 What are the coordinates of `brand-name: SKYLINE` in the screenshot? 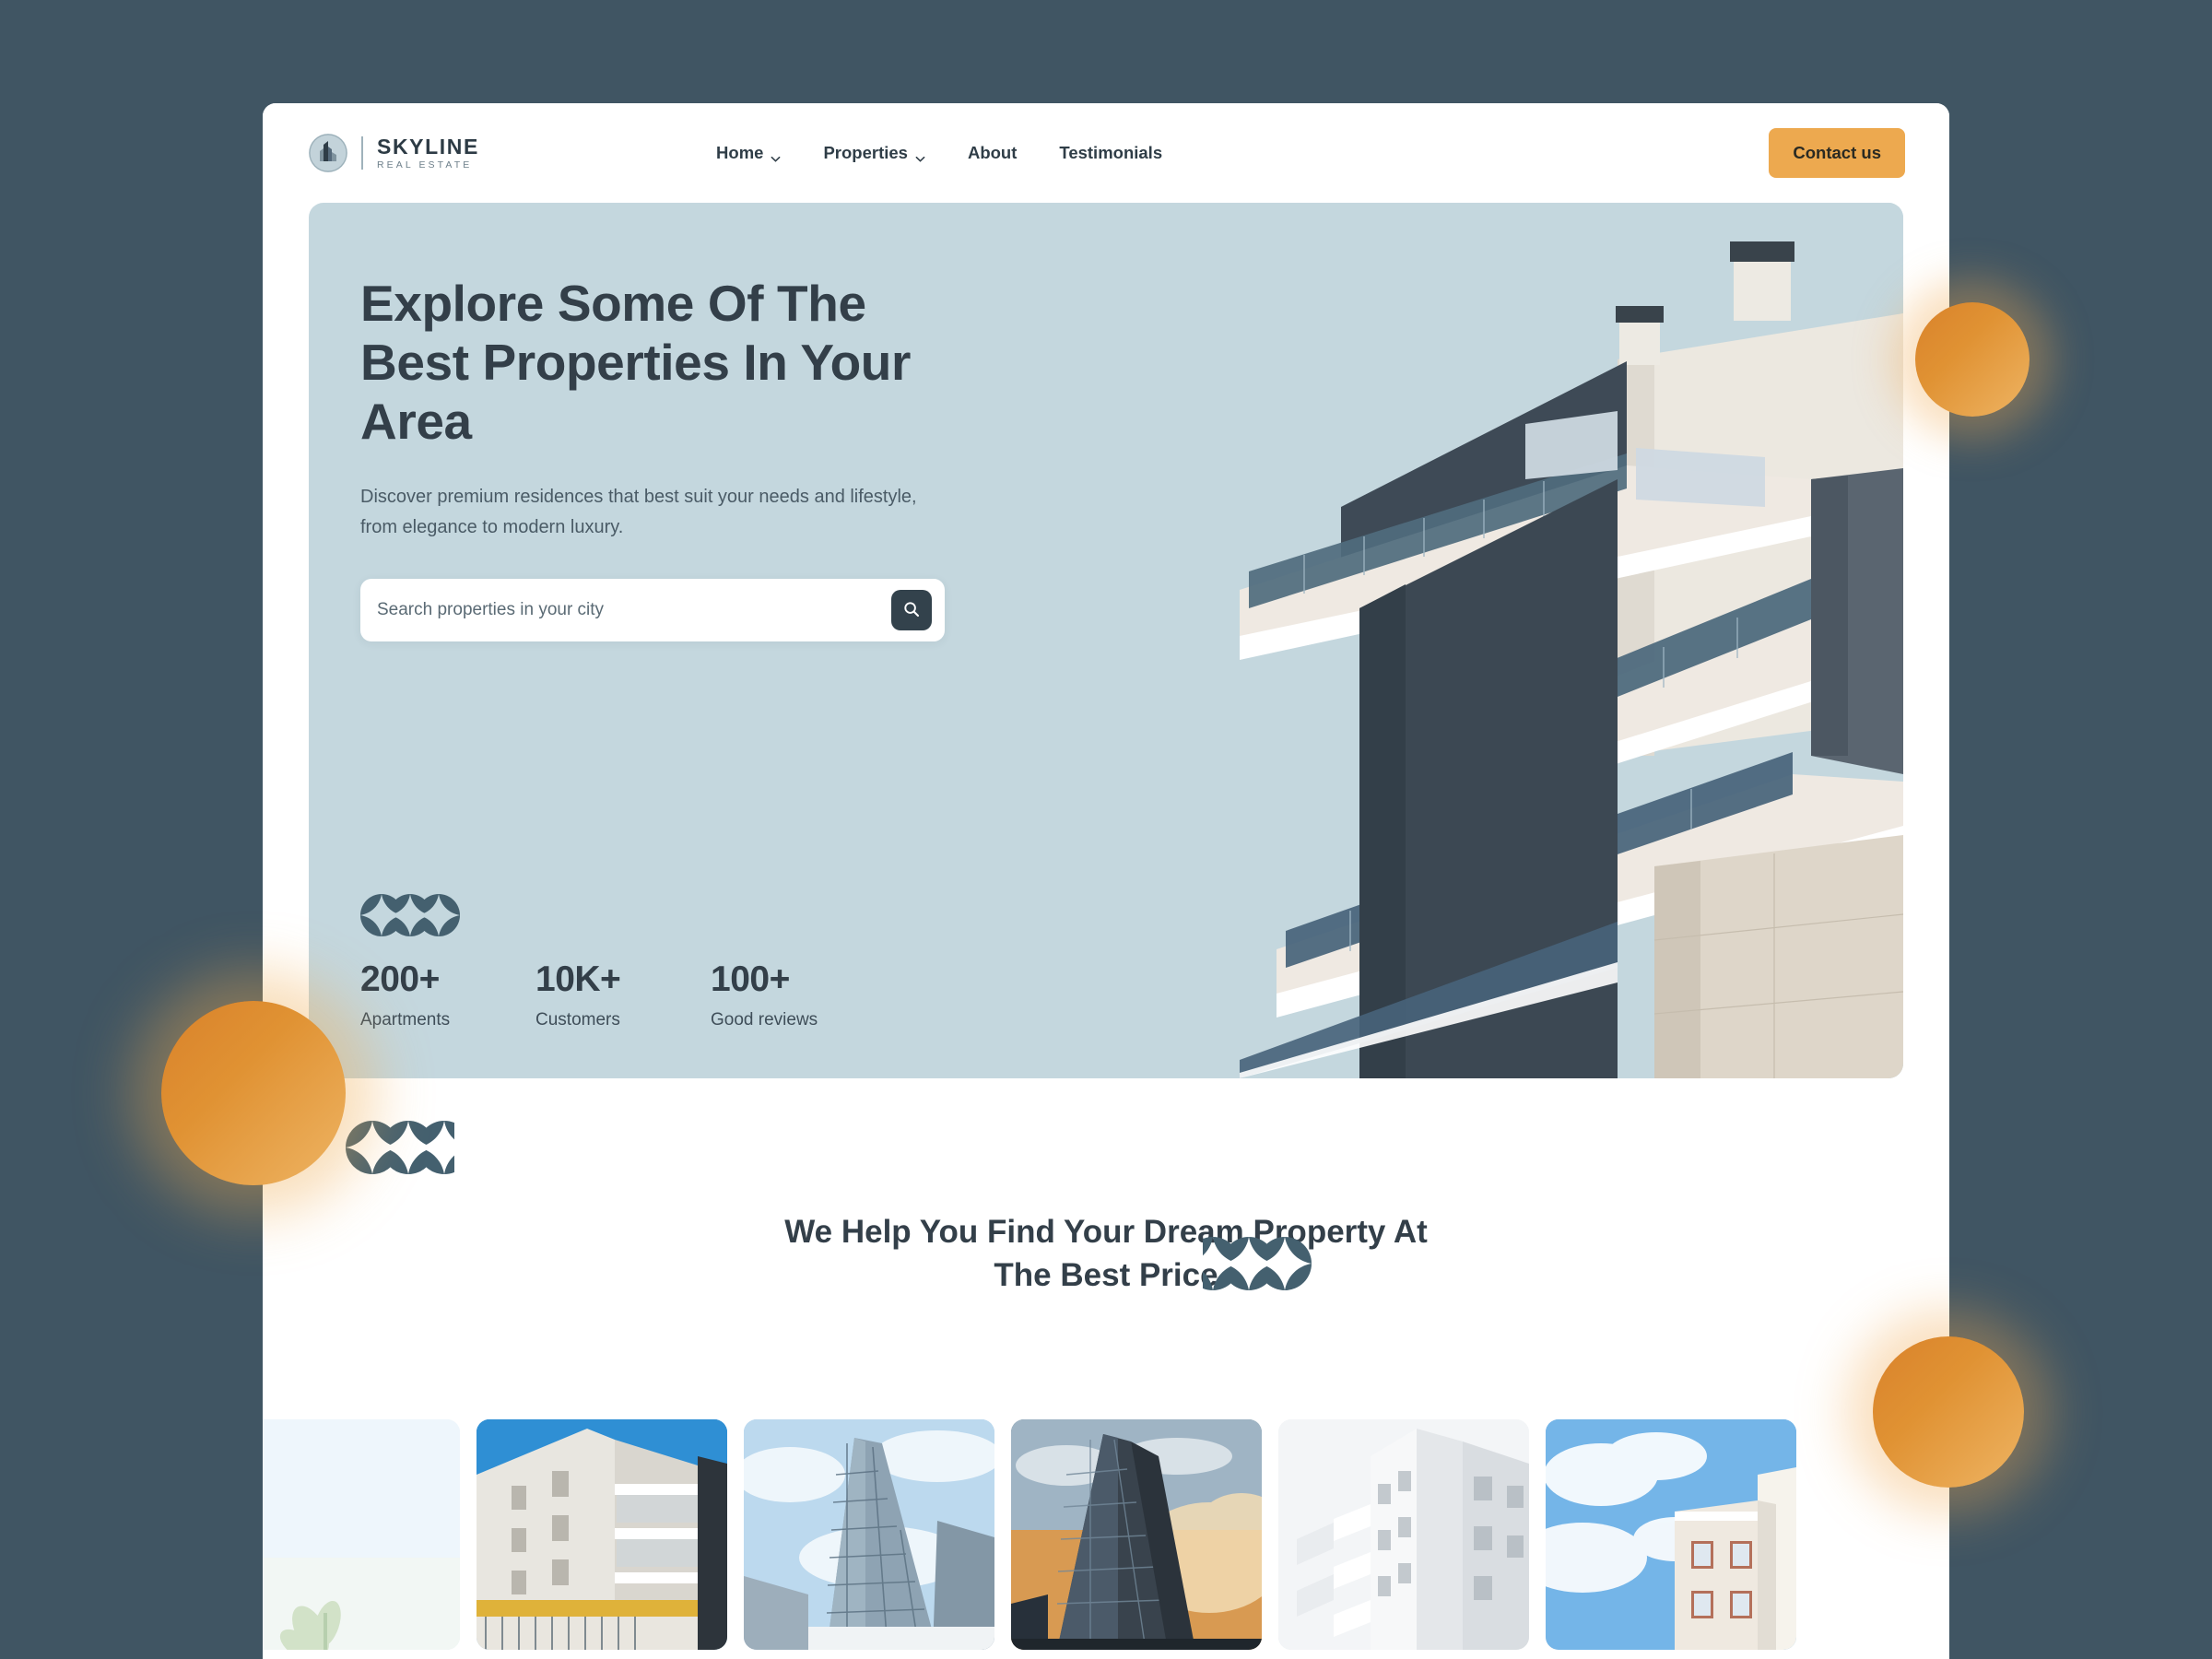 It's located at (428, 146).